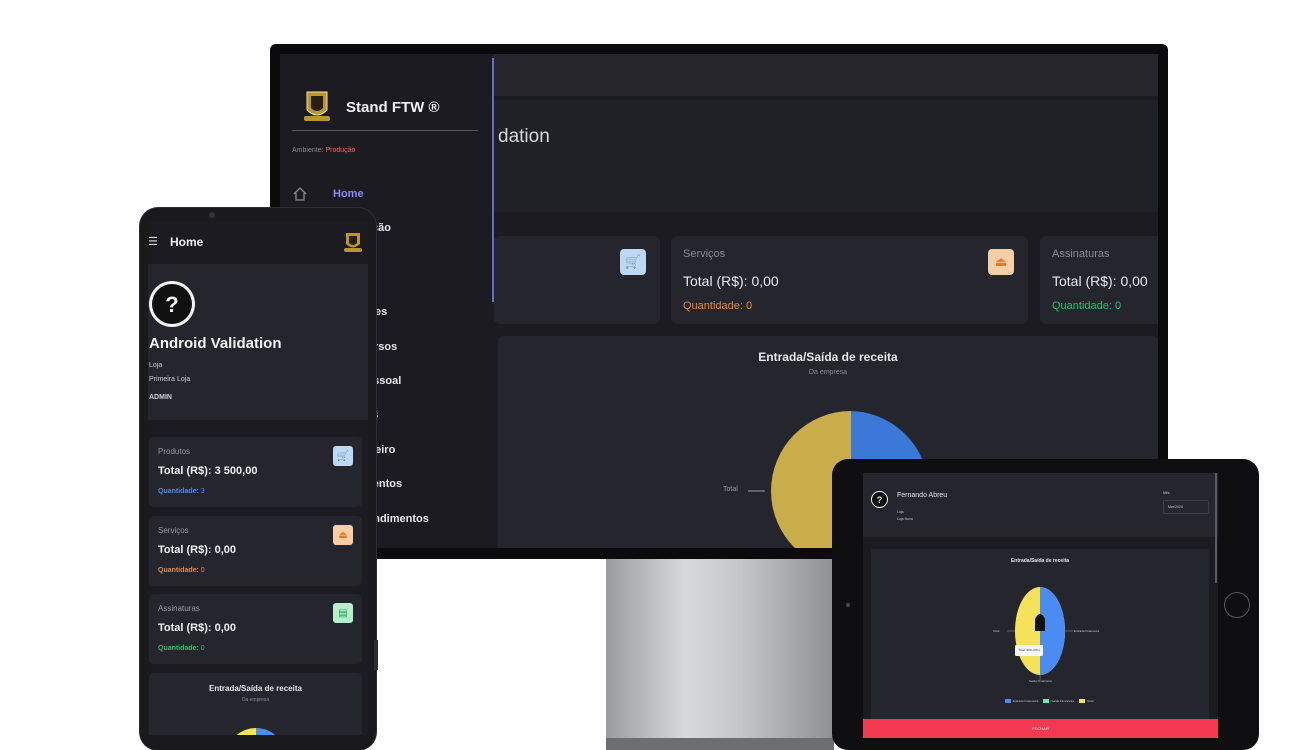 This screenshot has width=1300, height=750. What do you see at coordinates (1008, 701) in the screenshot?
I see `legend-swatch-income` at bounding box center [1008, 701].